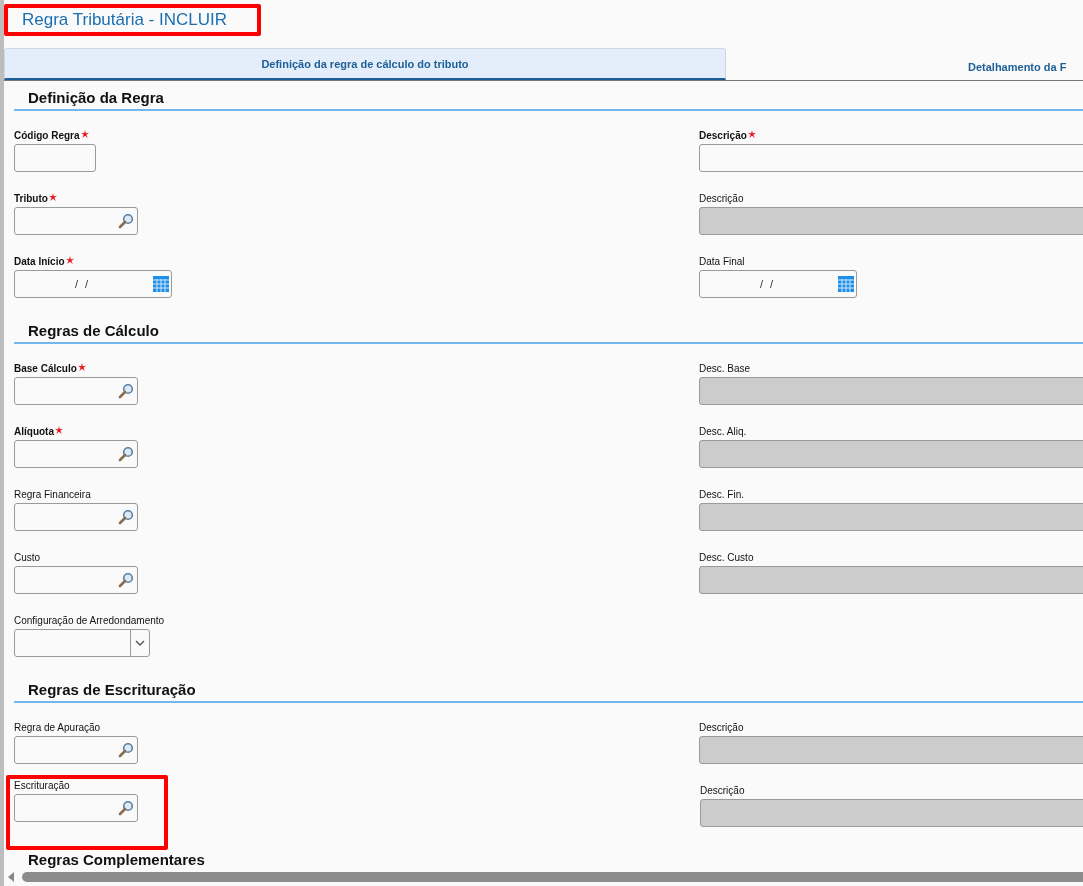  I want to click on field-label: Custo, so click(27, 557).